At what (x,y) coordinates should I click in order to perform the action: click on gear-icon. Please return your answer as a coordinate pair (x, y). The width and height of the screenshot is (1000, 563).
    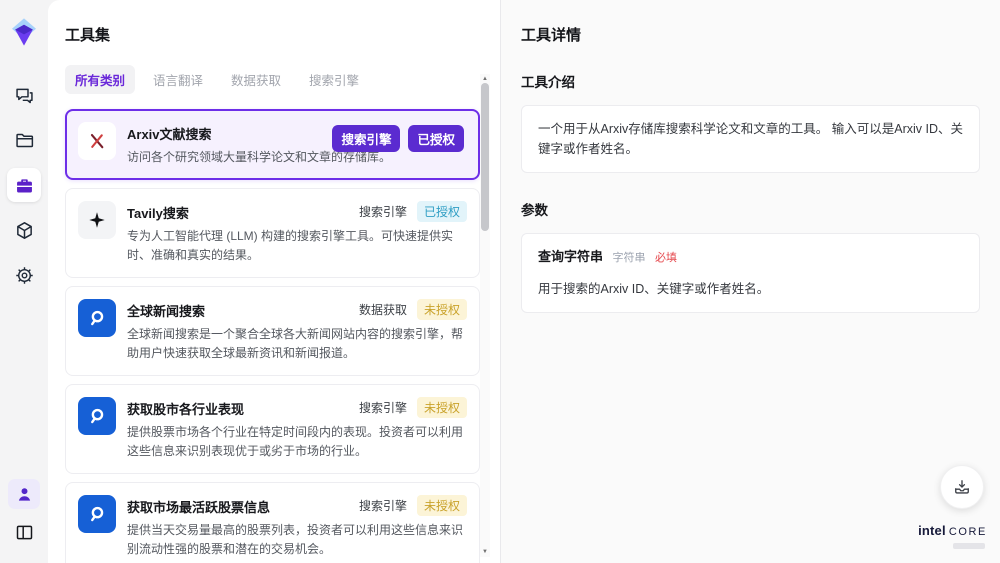
    Looking at the image, I should click on (24, 275).